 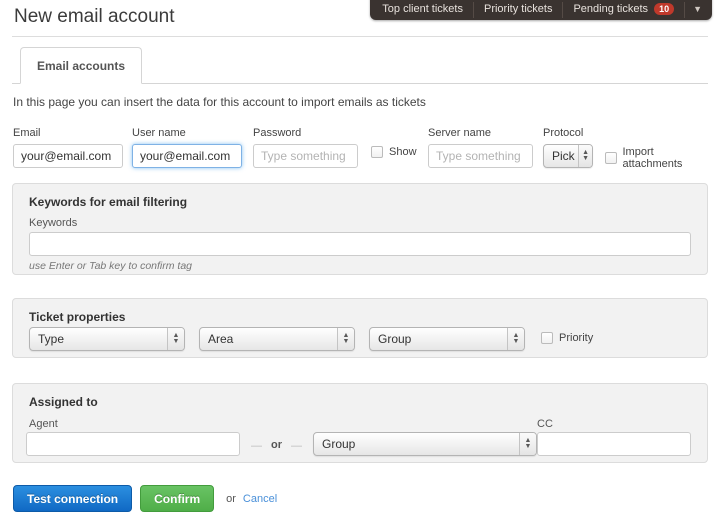 What do you see at coordinates (664, 9) in the screenshot?
I see `pending-tickets-badge: 10` at bounding box center [664, 9].